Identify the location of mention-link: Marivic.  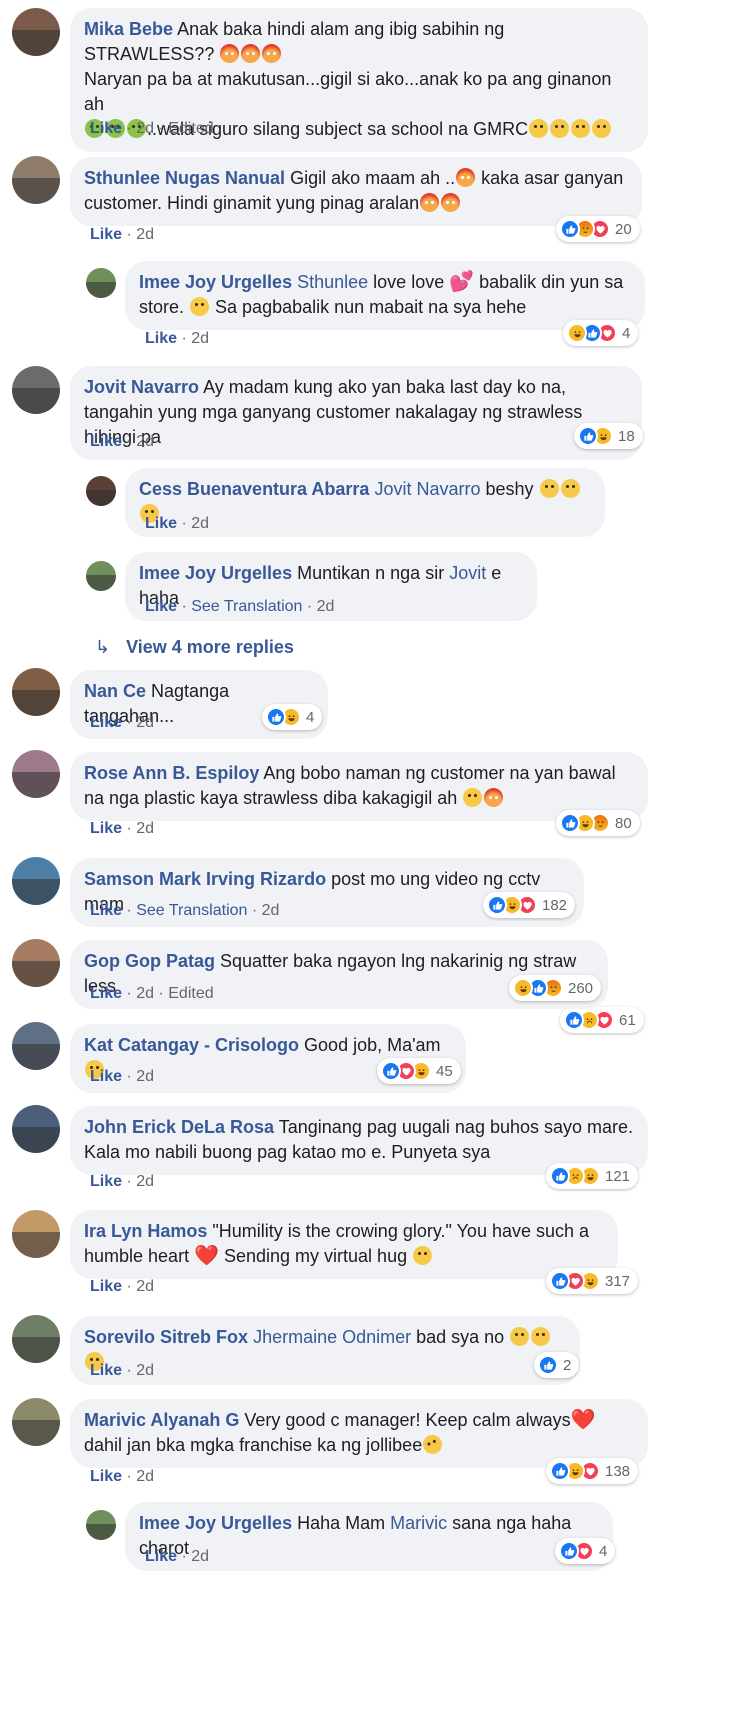
(418, 1523).